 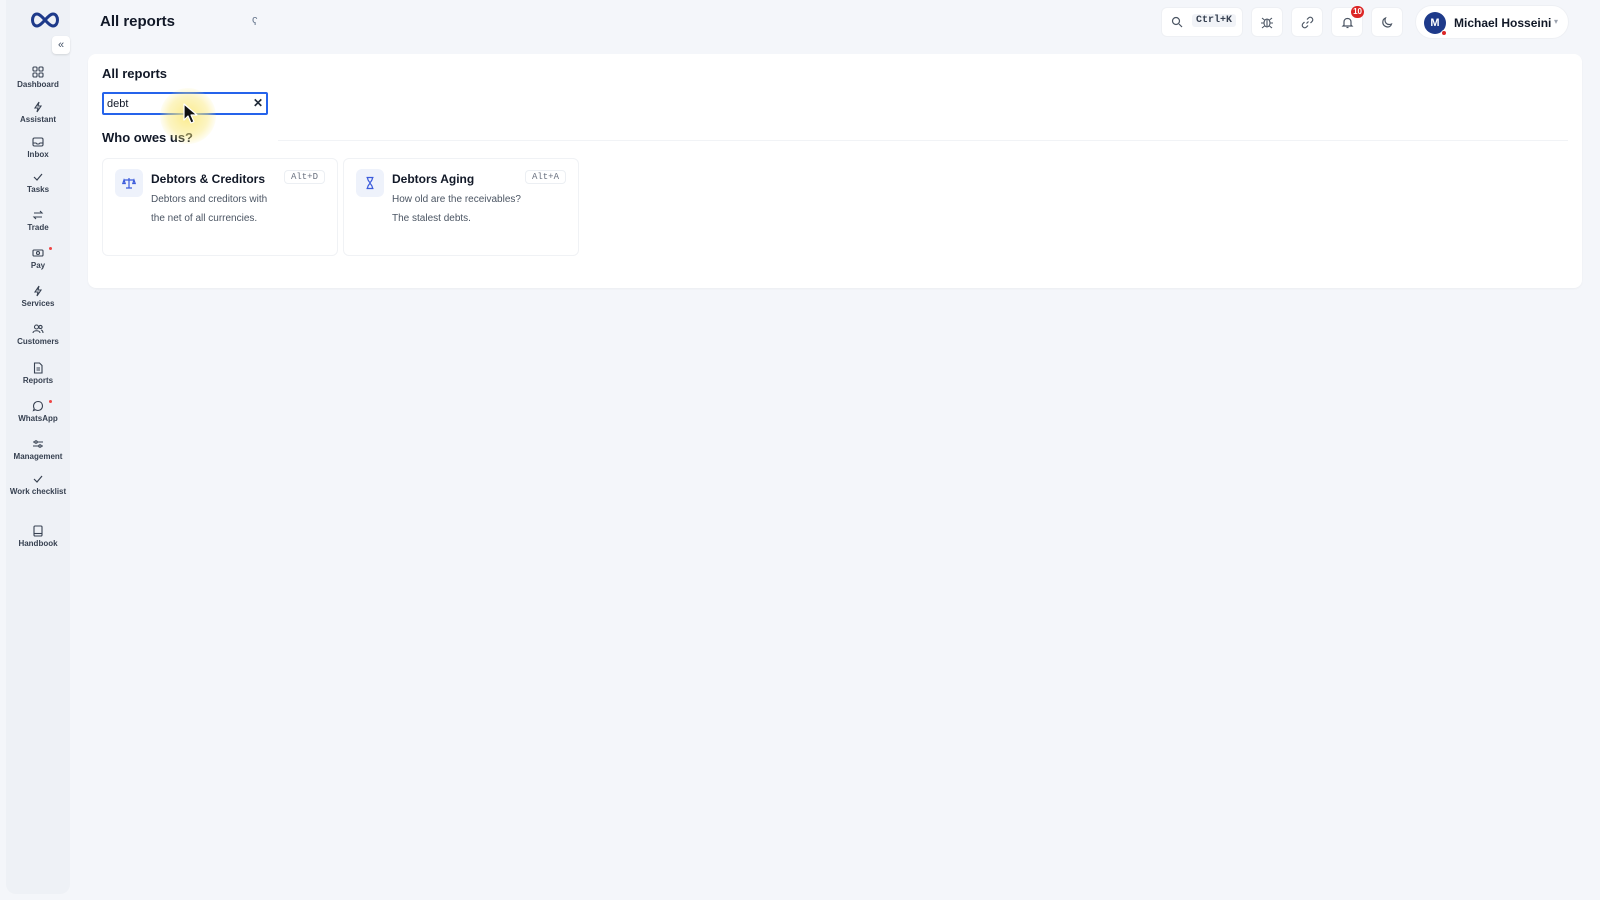 I want to click on page-title: All reports, so click(x=138, y=21).